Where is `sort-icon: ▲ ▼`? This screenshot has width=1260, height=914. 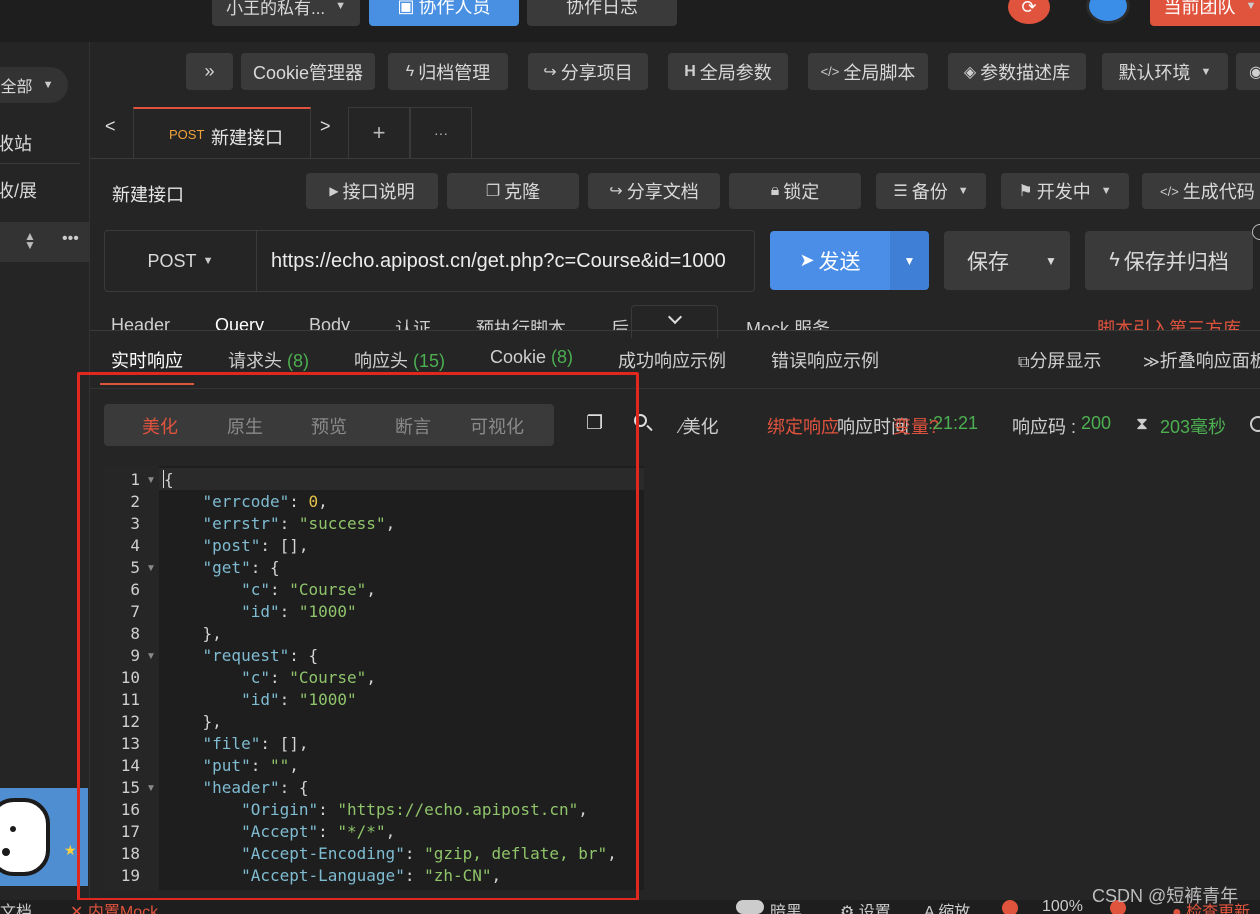 sort-icon: ▲ ▼ is located at coordinates (30, 240).